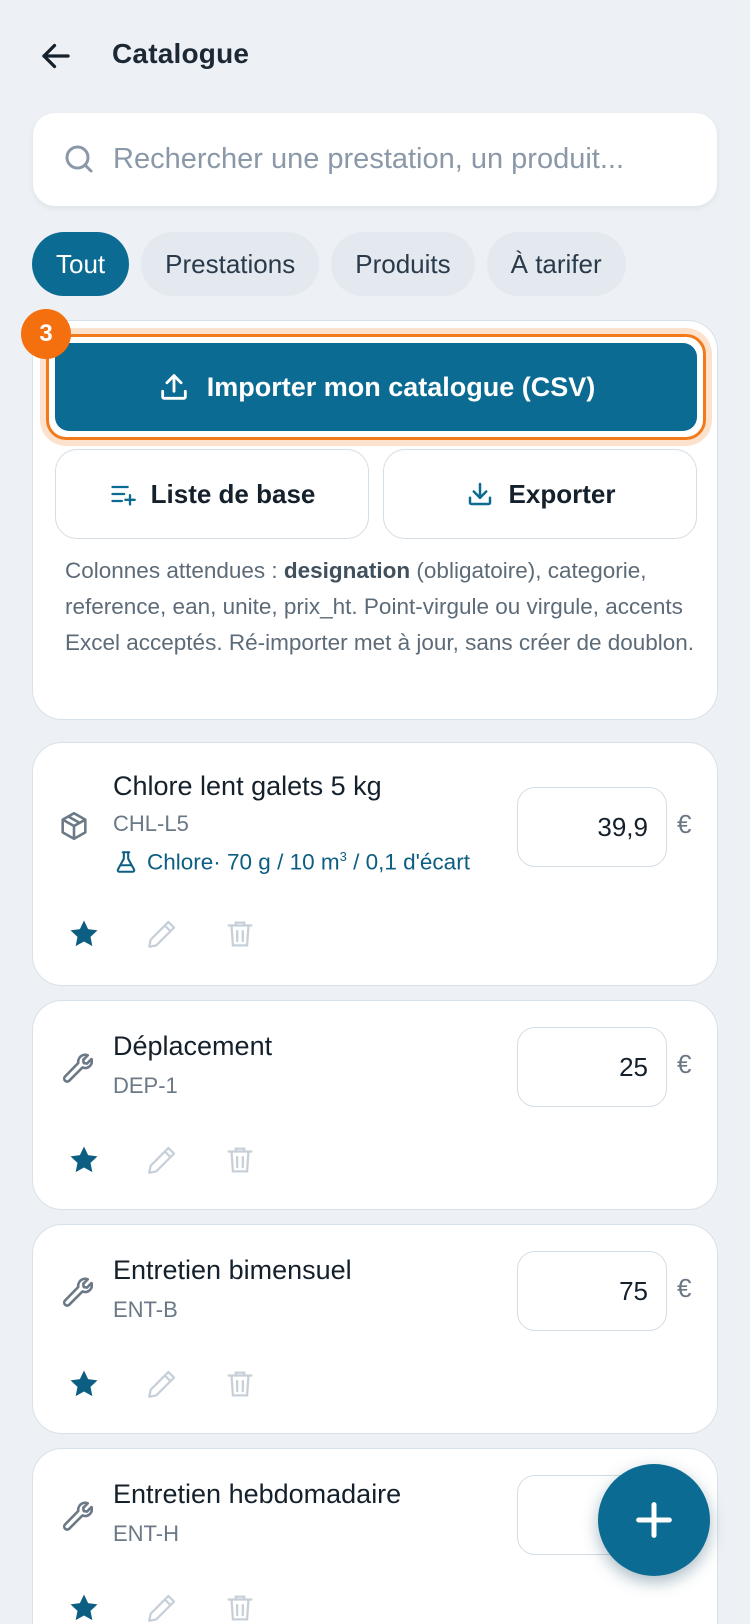 The width and height of the screenshot is (750, 1624). What do you see at coordinates (375, 1105) in the screenshot?
I see `catalog-item: Déplacement DEP-1 25 €` at bounding box center [375, 1105].